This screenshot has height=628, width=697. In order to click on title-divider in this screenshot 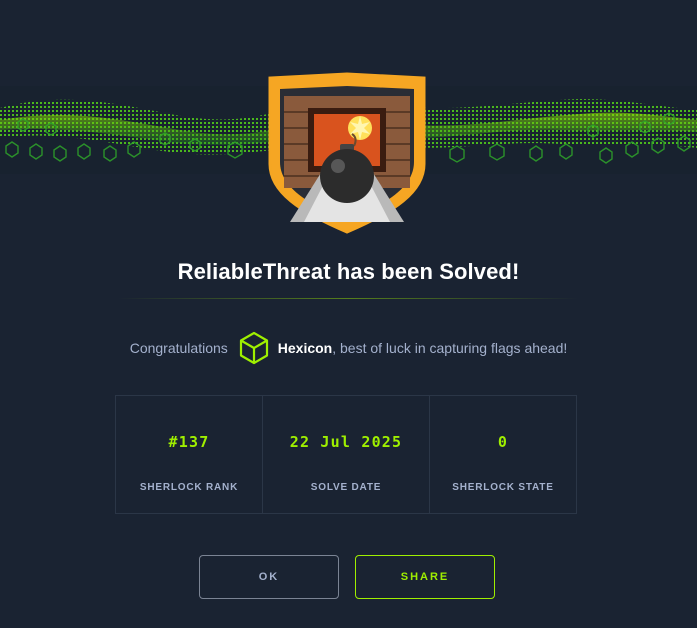, I will do `click(348, 298)`.